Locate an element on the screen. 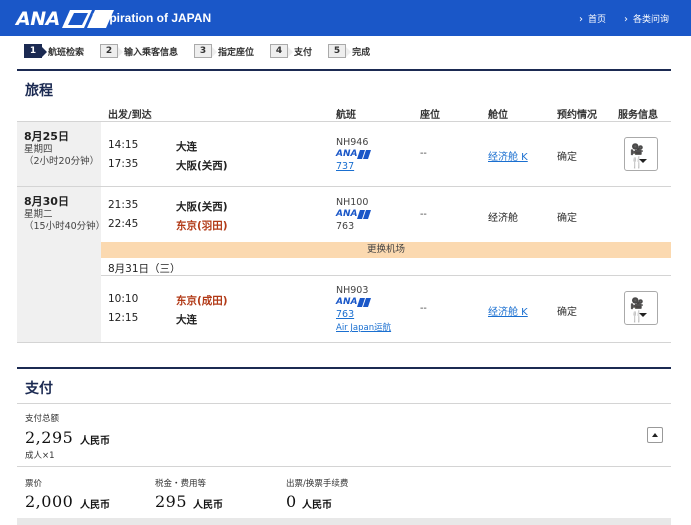 This screenshot has width=691, height=525. tax-amount: 295 is located at coordinates (171, 501).